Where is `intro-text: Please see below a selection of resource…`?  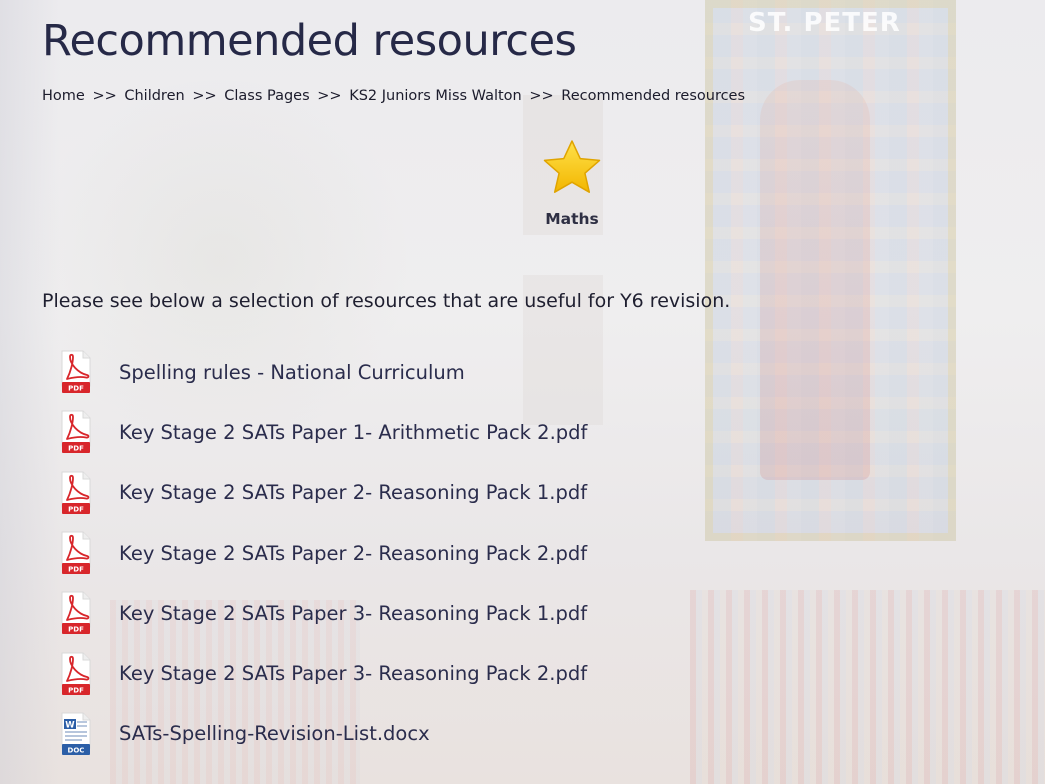 intro-text: Please see below a selection of resource… is located at coordinates (386, 301).